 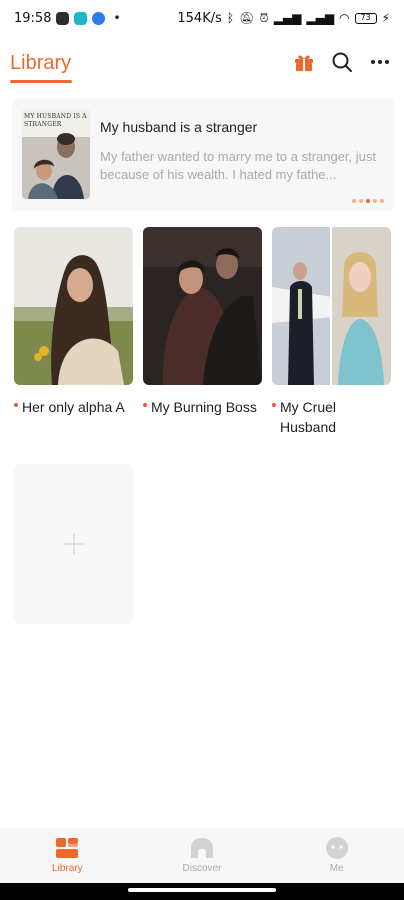 I want to click on nav-me: Me, so click(x=336, y=855).